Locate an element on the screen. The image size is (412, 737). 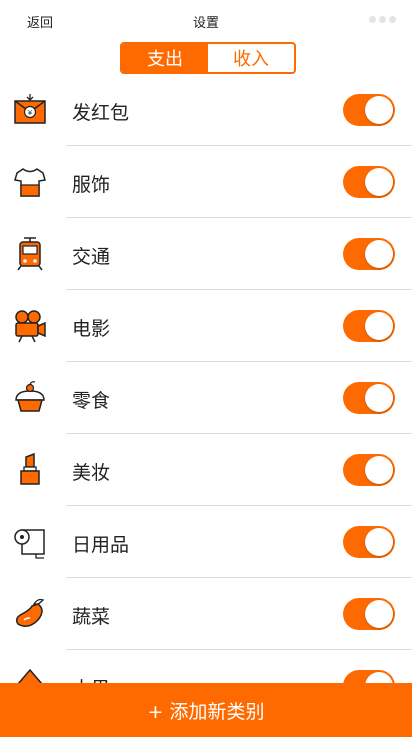
tab-expense: 支出 is located at coordinates (165, 58).